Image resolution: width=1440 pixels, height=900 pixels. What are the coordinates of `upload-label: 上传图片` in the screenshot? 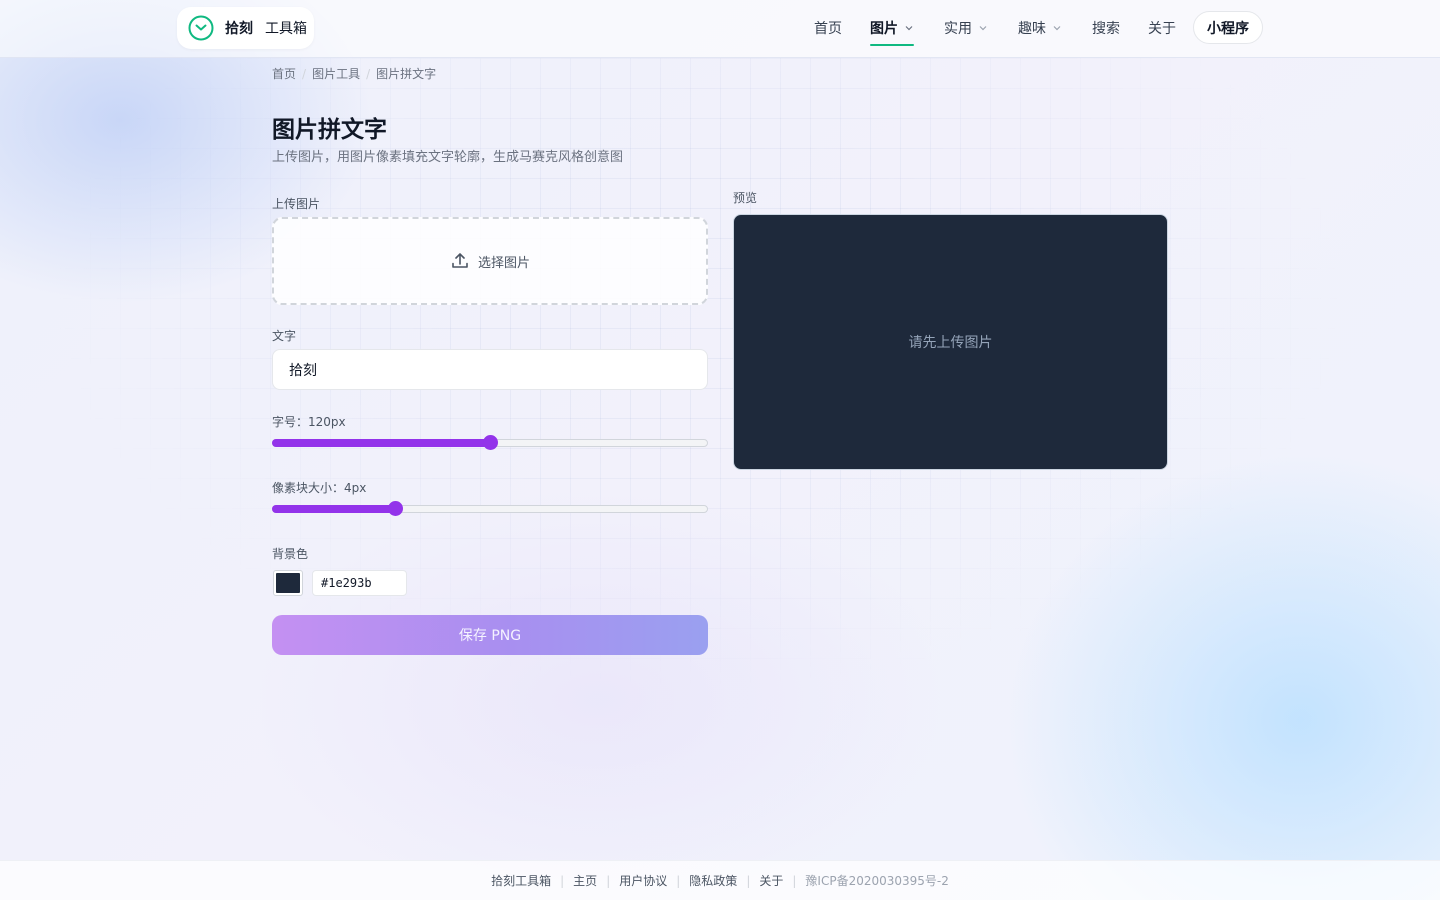 It's located at (296, 204).